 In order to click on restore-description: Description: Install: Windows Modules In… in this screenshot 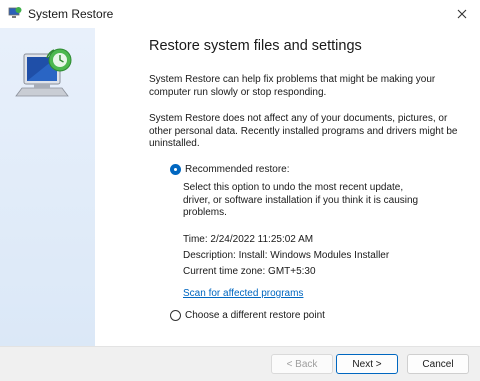, I will do `click(286, 255)`.